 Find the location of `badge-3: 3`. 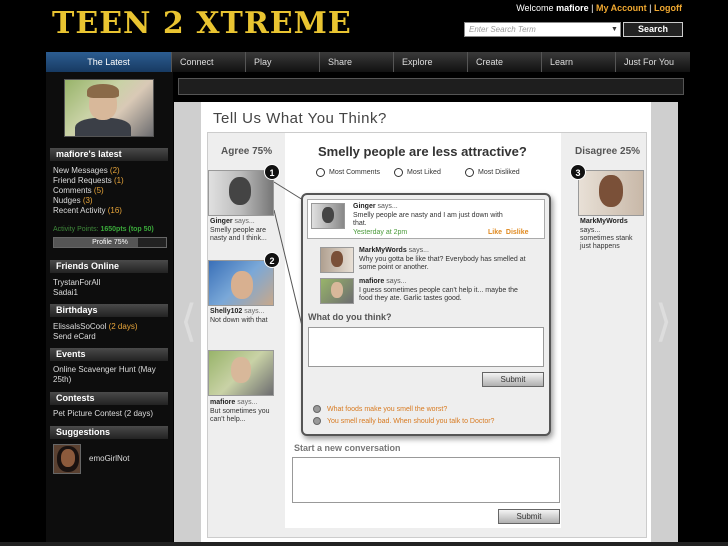

badge-3: 3 is located at coordinates (578, 172).